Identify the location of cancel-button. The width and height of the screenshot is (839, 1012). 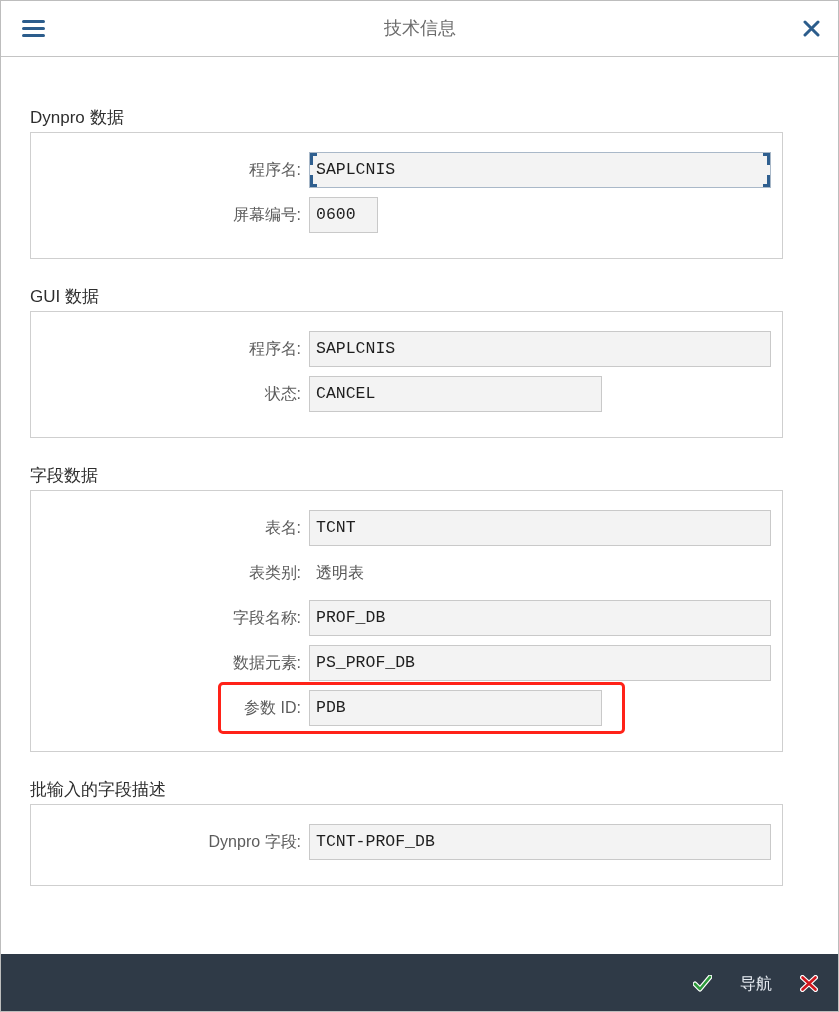
(809, 983).